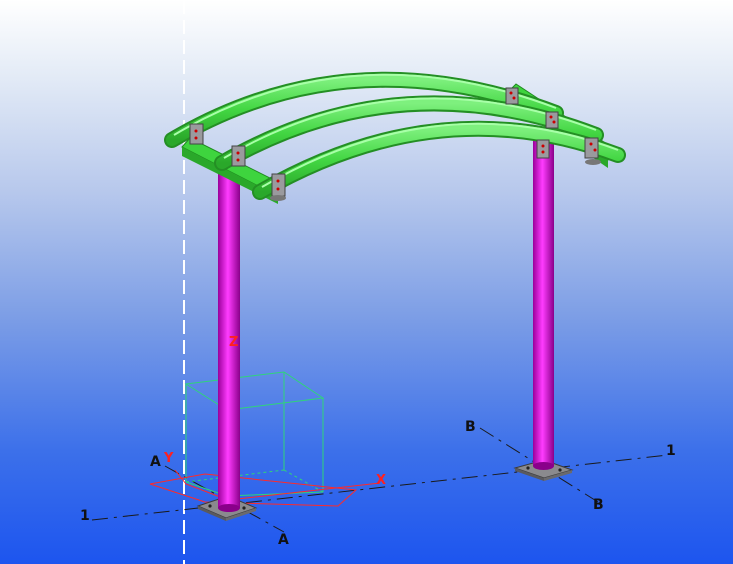  What do you see at coordinates (283, 540) in the screenshot?
I see `grid-label-a-bottom: A` at bounding box center [283, 540].